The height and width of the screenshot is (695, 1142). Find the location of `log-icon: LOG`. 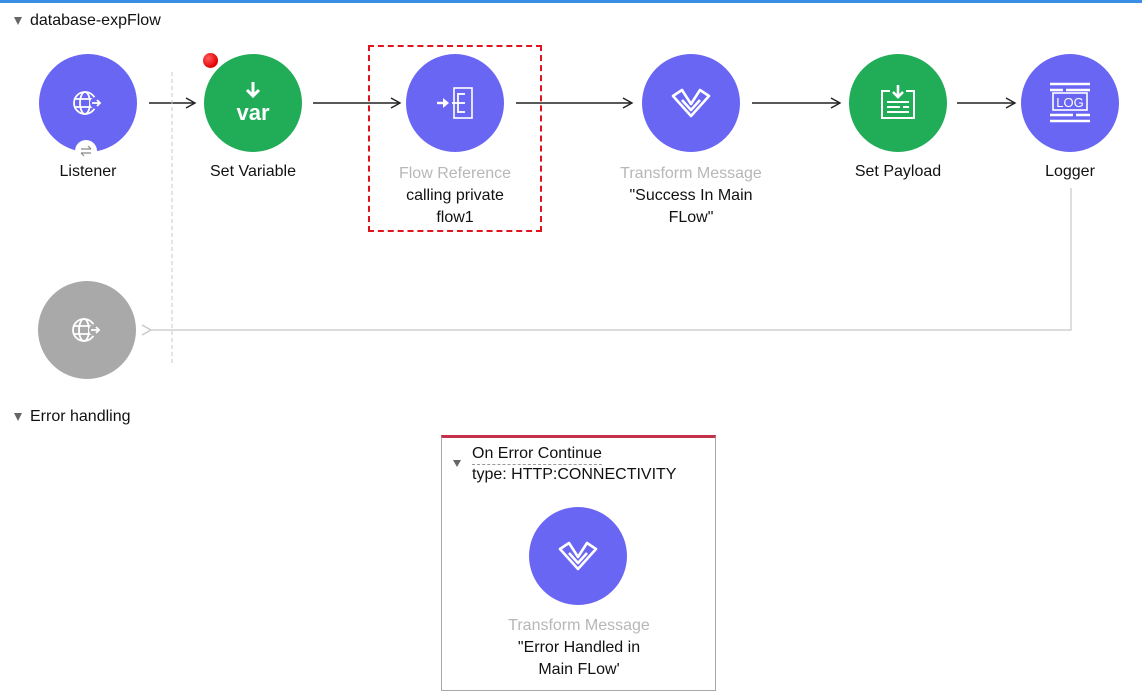

log-icon: LOG is located at coordinates (1070, 102).